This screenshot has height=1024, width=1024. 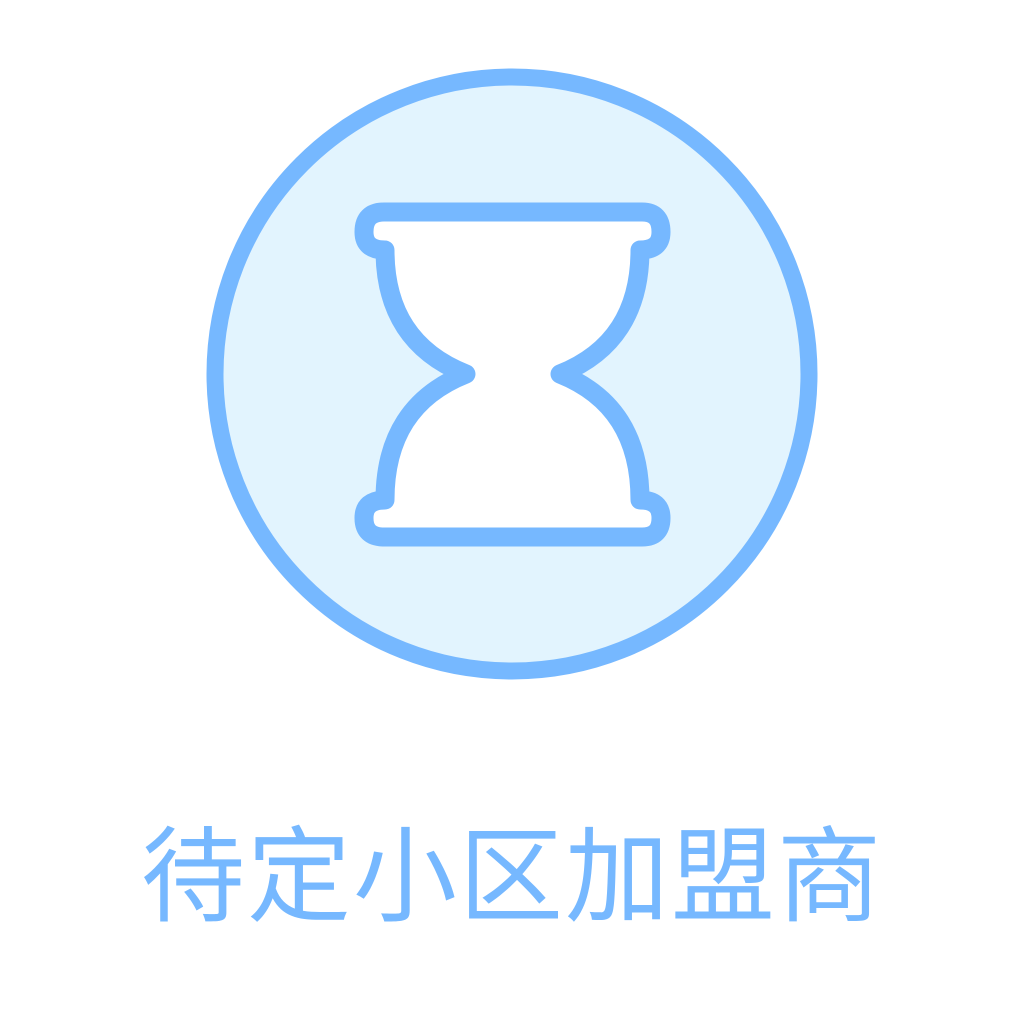 What do you see at coordinates (511, 877) in the screenshot?
I see `status-label: 待定小区加盟商` at bounding box center [511, 877].